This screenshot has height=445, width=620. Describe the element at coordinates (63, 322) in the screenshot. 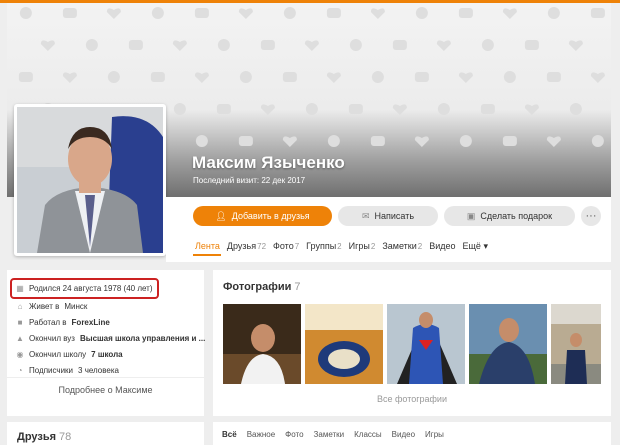

I see `info-work: ■ Работал в ForexLine` at that location.